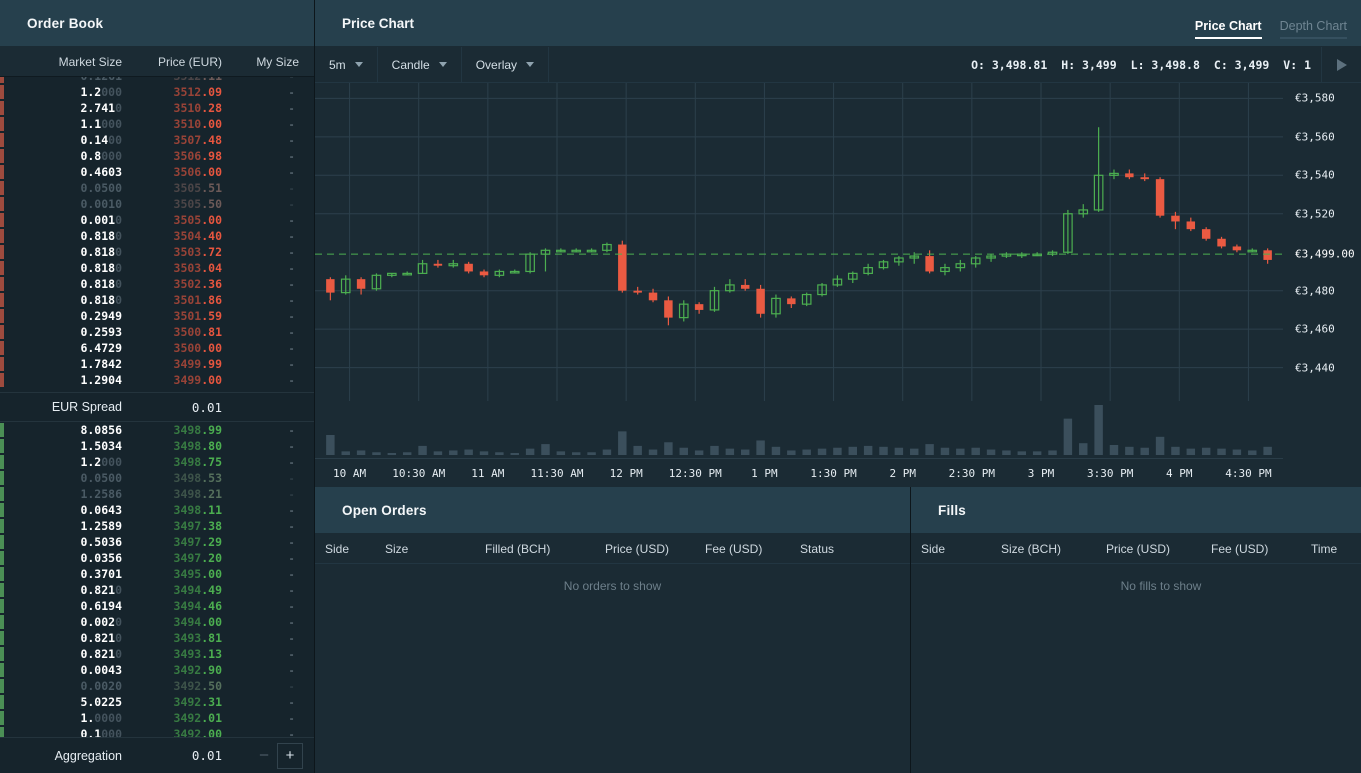  Describe the element at coordinates (157, 622) in the screenshot. I see `order-book-row: 0.0020 3494.00 -` at that location.